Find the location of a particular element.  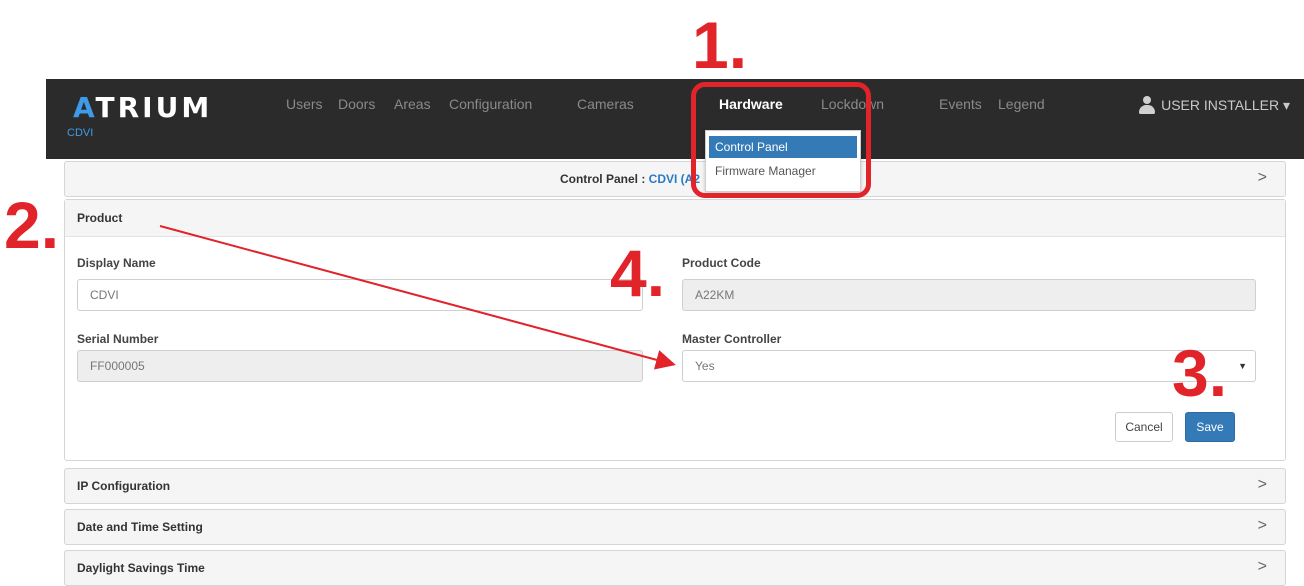

annotation-step-1: 1. is located at coordinates (720, 45).